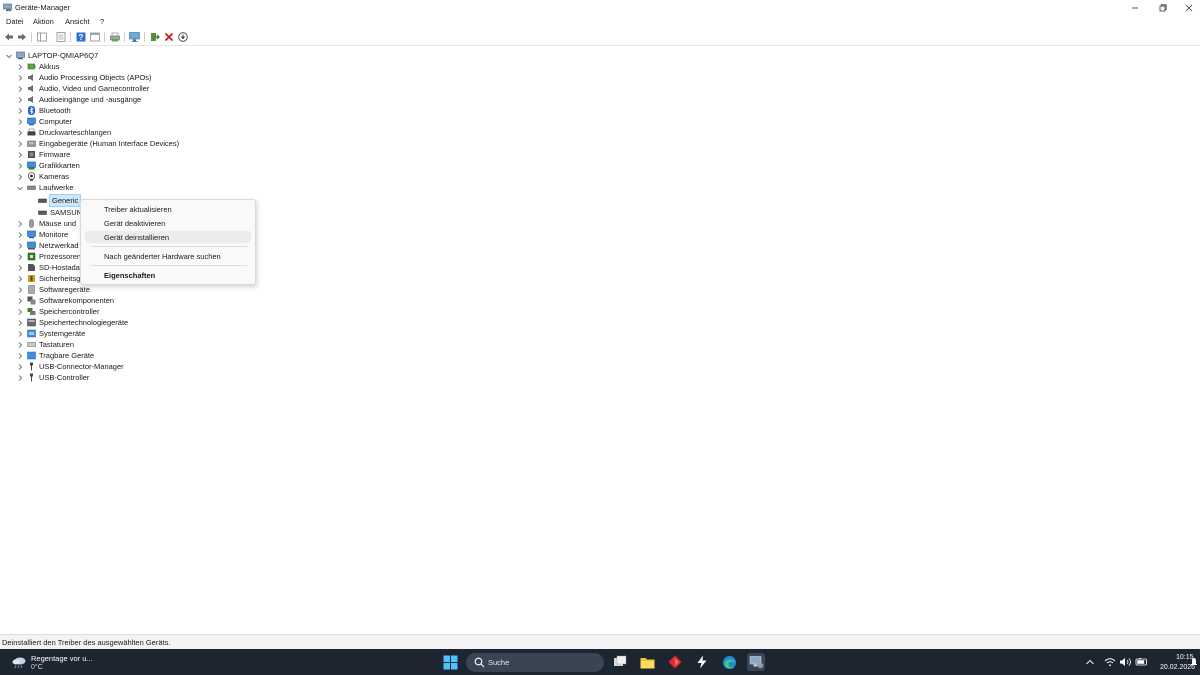 This screenshot has width=1200, height=675. Describe the element at coordinates (1110, 662) in the screenshot. I see `wifi-button` at that location.